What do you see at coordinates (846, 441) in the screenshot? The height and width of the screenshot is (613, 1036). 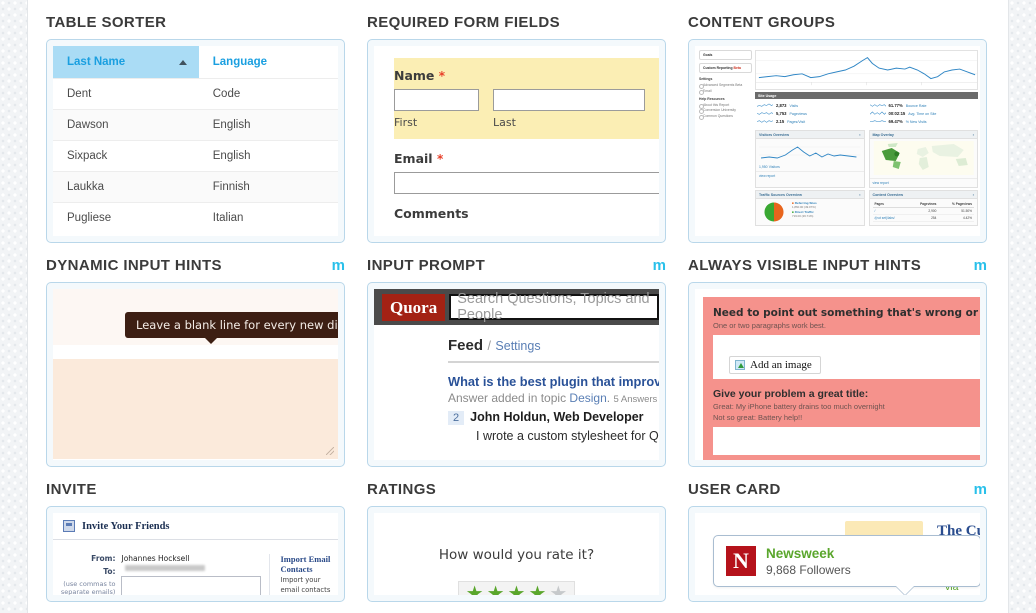 I see `problem-title-input` at bounding box center [846, 441].